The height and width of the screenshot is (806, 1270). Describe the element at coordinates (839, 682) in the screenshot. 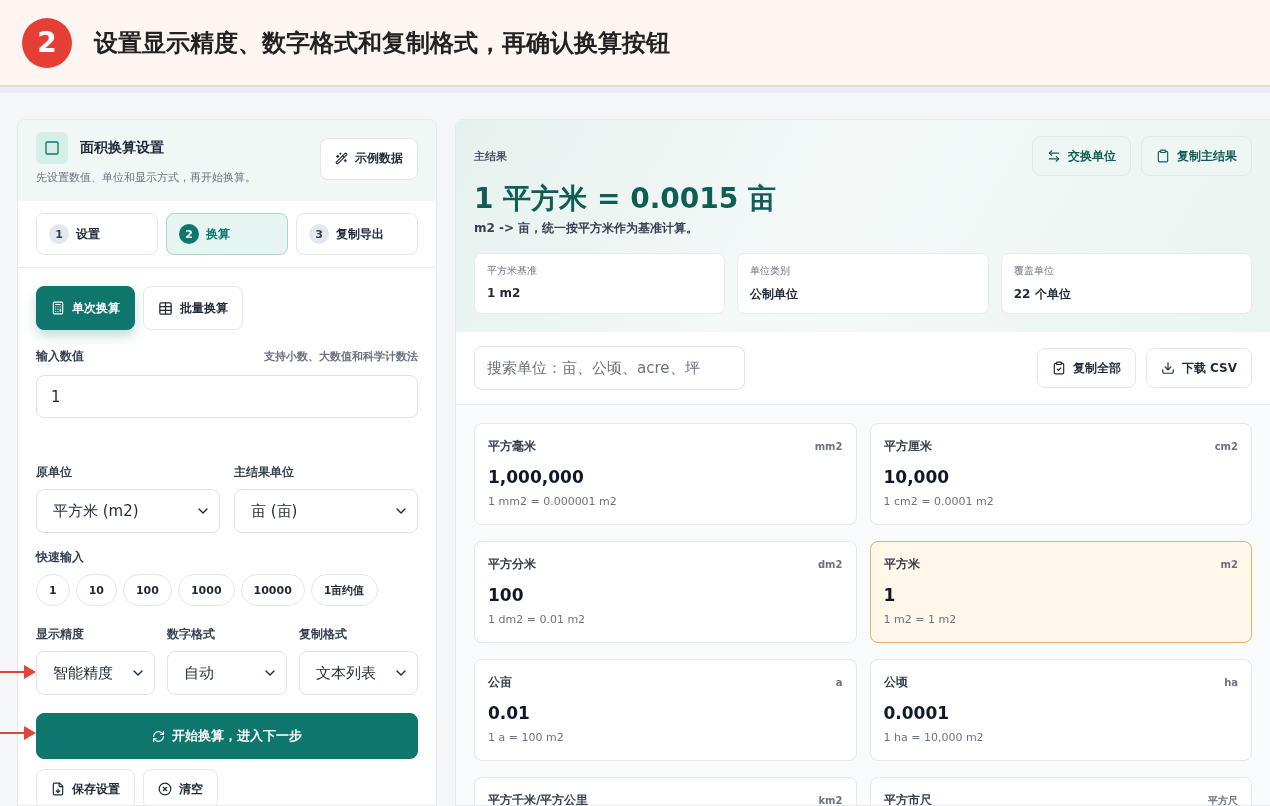

I see `unit-symbol: a` at that location.